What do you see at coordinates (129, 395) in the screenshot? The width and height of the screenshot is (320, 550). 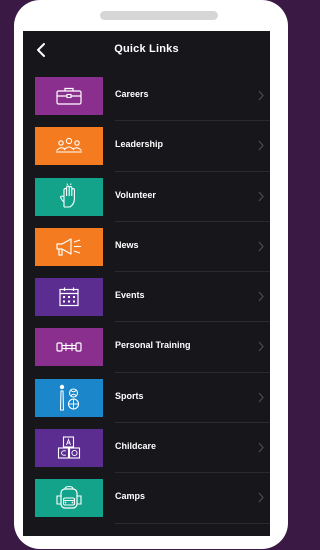 I see `list-item-label: Sports` at bounding box center [129, 395].